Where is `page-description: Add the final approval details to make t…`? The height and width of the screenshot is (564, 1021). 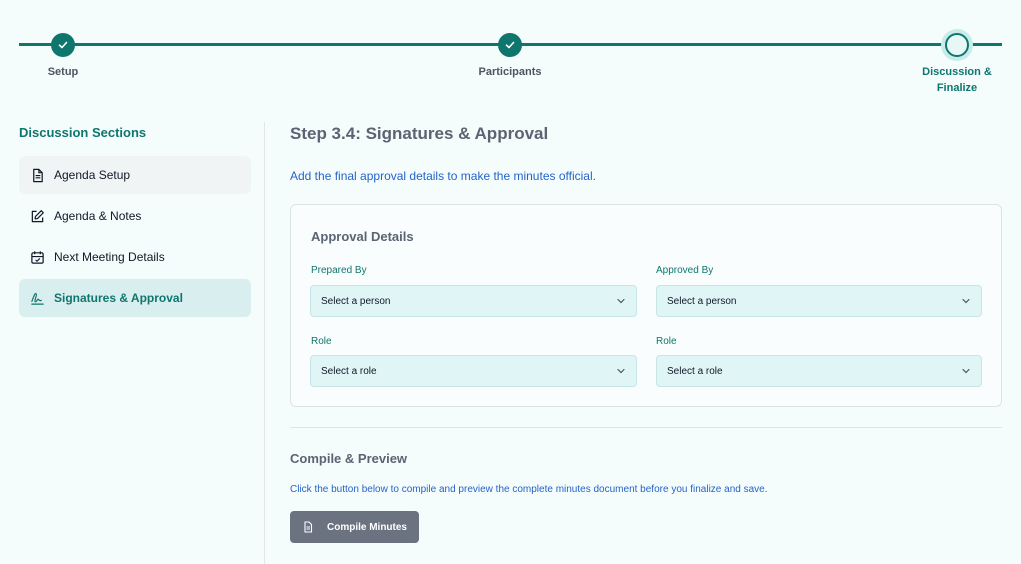
page-description: Add the final approval details to make t… is located at coordinates (443, 176).